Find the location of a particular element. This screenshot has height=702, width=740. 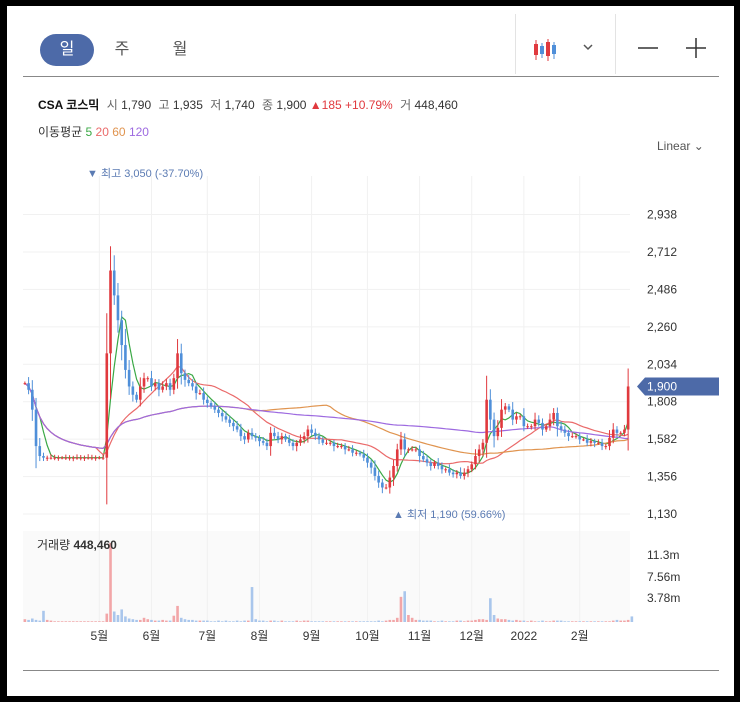

time-tick-label: 7월 is located at coordinates (207, 636).